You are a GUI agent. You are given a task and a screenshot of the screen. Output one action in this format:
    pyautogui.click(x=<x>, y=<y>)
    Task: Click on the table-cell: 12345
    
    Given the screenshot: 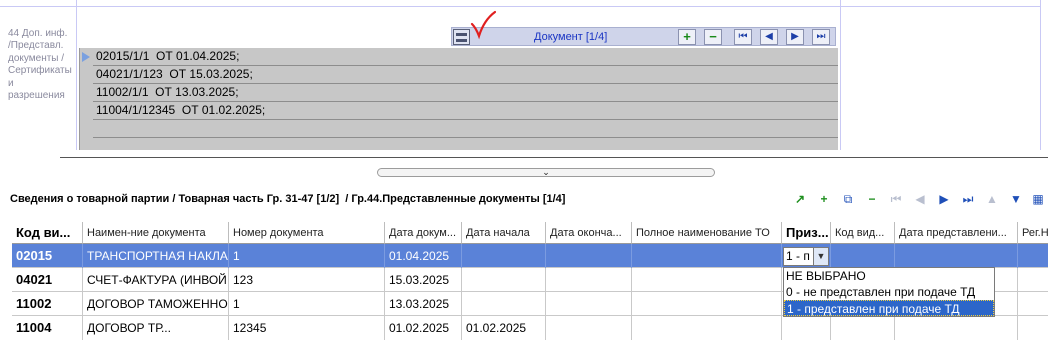 What is the action you would take?
    pyautogui.click(x=307, y=328)
    